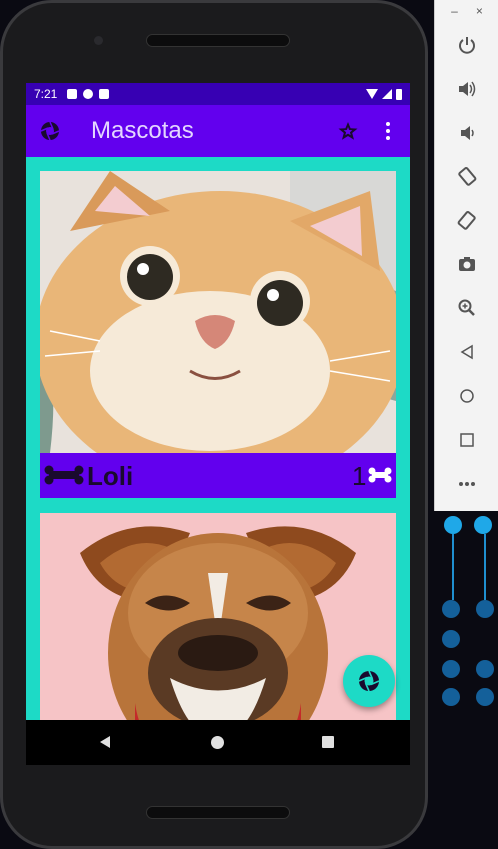 This screenshot has height=849, width=498. I want to click on minimize-button: –, so click(454, 11).